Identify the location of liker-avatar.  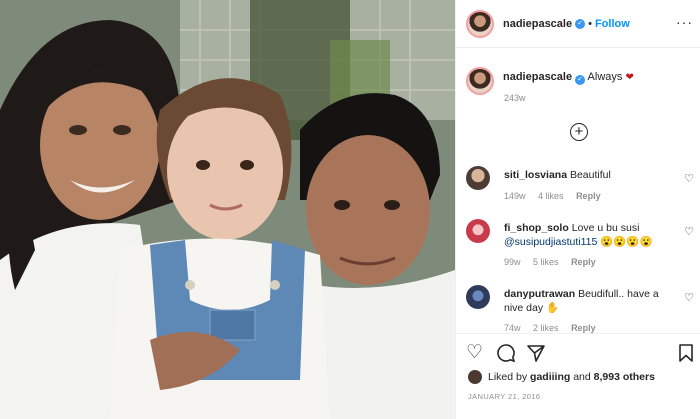
(475, 377).